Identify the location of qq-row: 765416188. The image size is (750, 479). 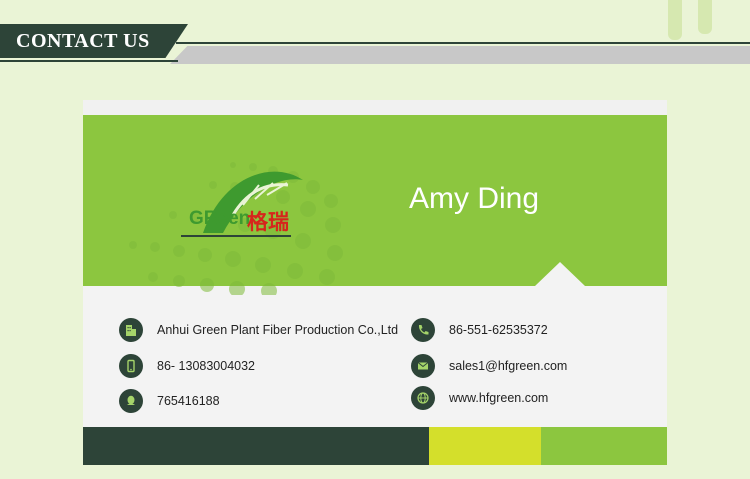
(169, 401).